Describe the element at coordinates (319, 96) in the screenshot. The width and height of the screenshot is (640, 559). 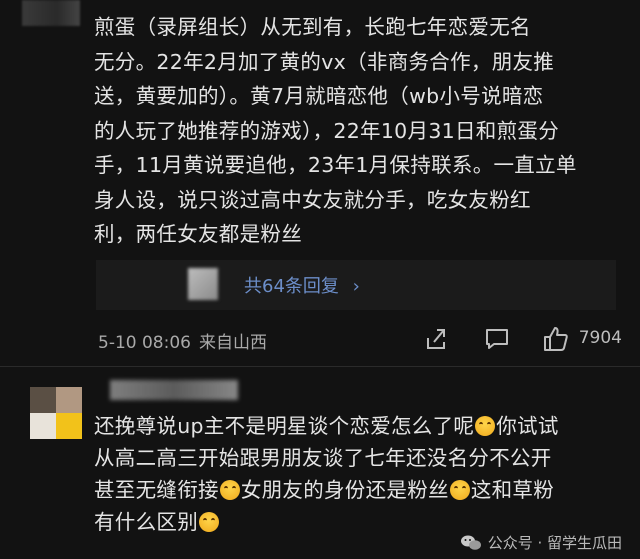
I see `comment-line: 送，黄要加的）。黄7月就暗恋他（wb小号说暗恋` at that location.